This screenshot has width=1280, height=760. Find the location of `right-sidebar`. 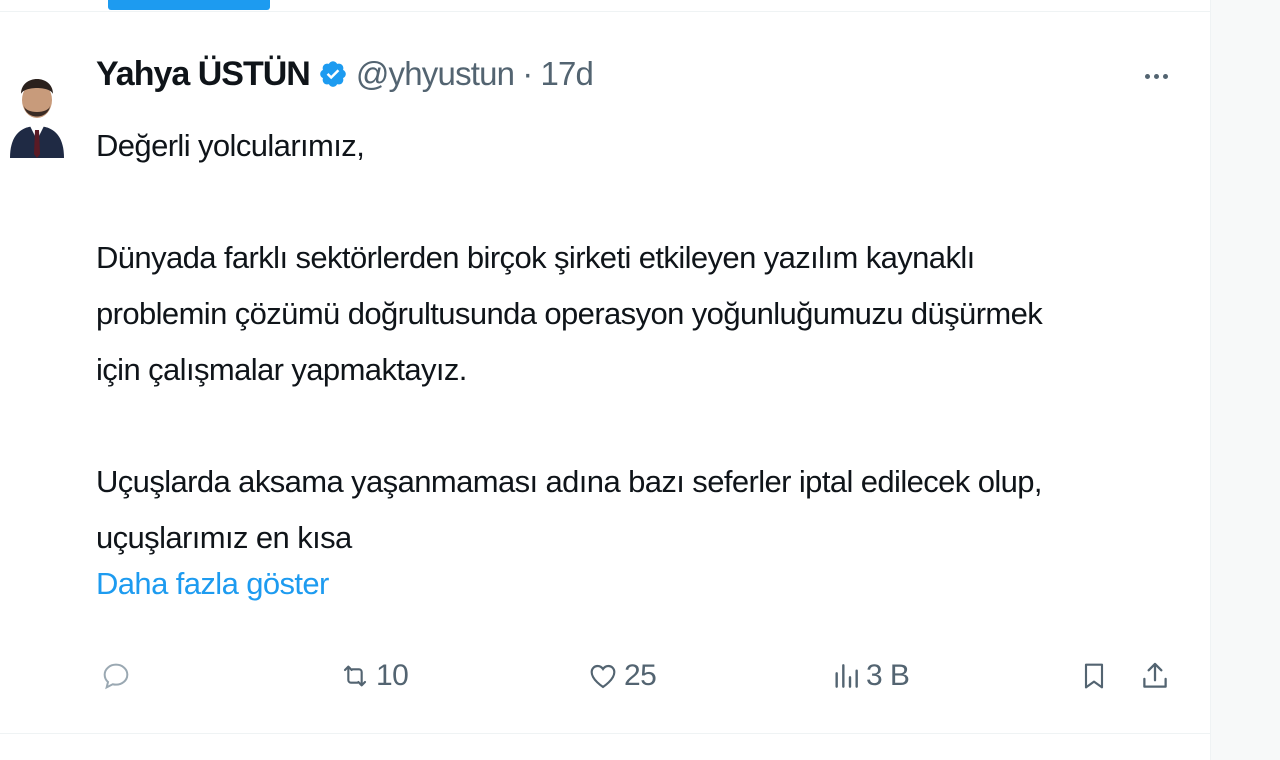

right-sidebar is located at coordinates (1245, 380).